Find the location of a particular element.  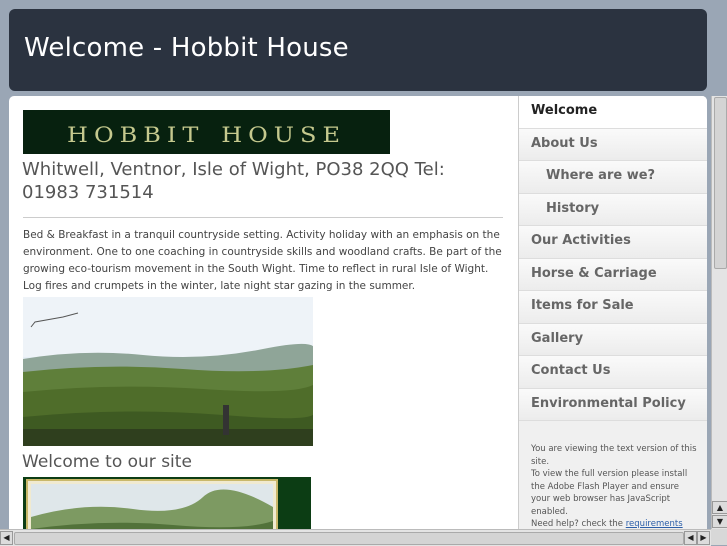

nav-item-environmental-policy: Environmental Policy is located at coordinates (613, 404).